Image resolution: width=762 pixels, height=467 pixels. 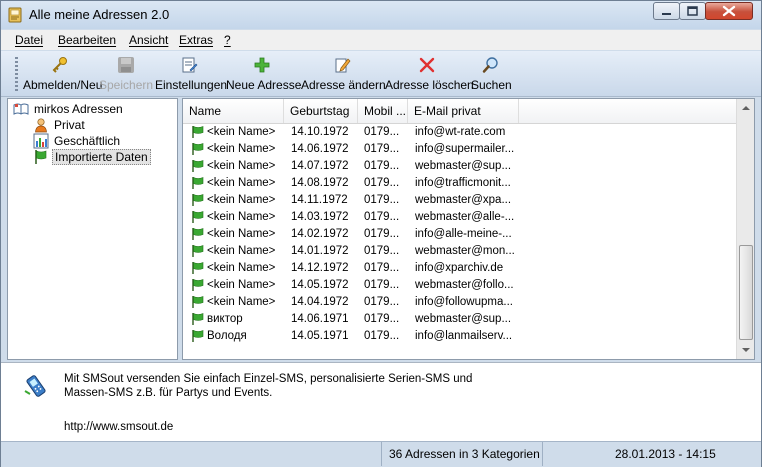 I want to click on cell-birthday: 14.06.1971, so click(x=320, y=319).